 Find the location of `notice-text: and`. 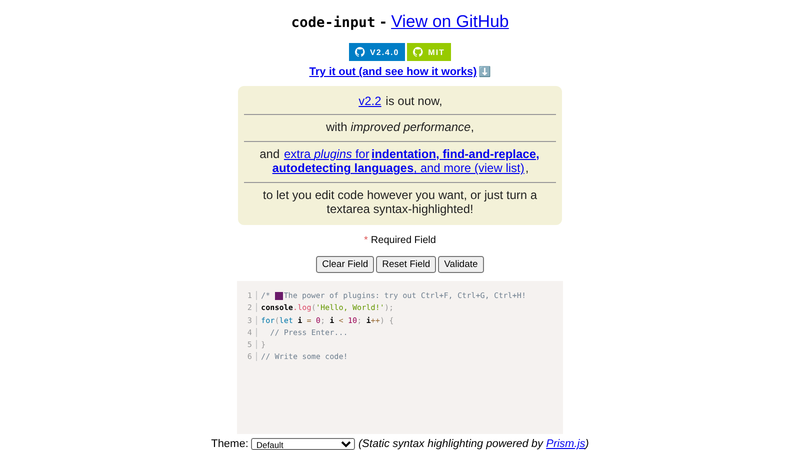

notice-text: and is located at coordinates (270, 153).